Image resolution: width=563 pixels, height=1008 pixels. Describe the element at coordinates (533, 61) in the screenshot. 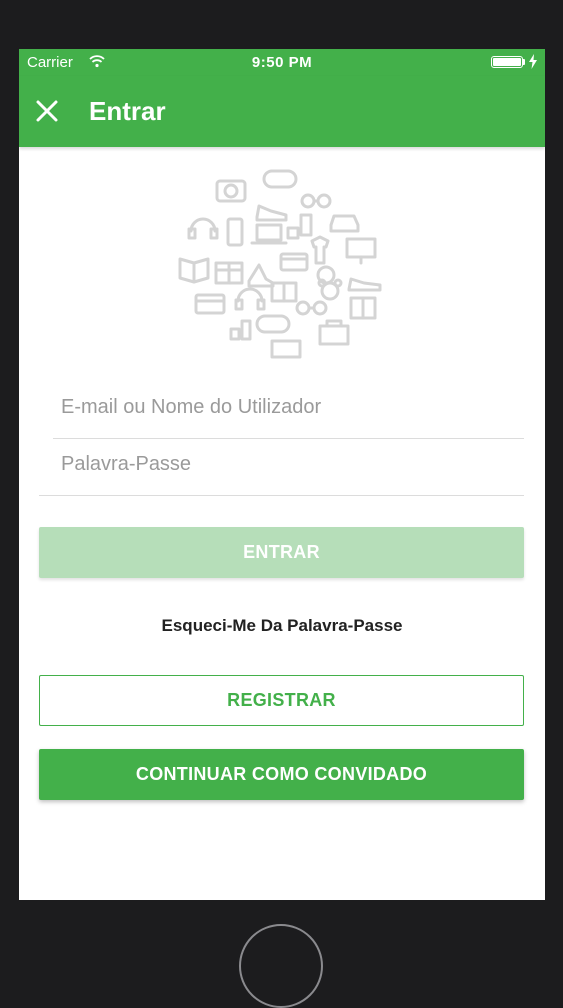

I see `charging-bolt-icon` at that location.